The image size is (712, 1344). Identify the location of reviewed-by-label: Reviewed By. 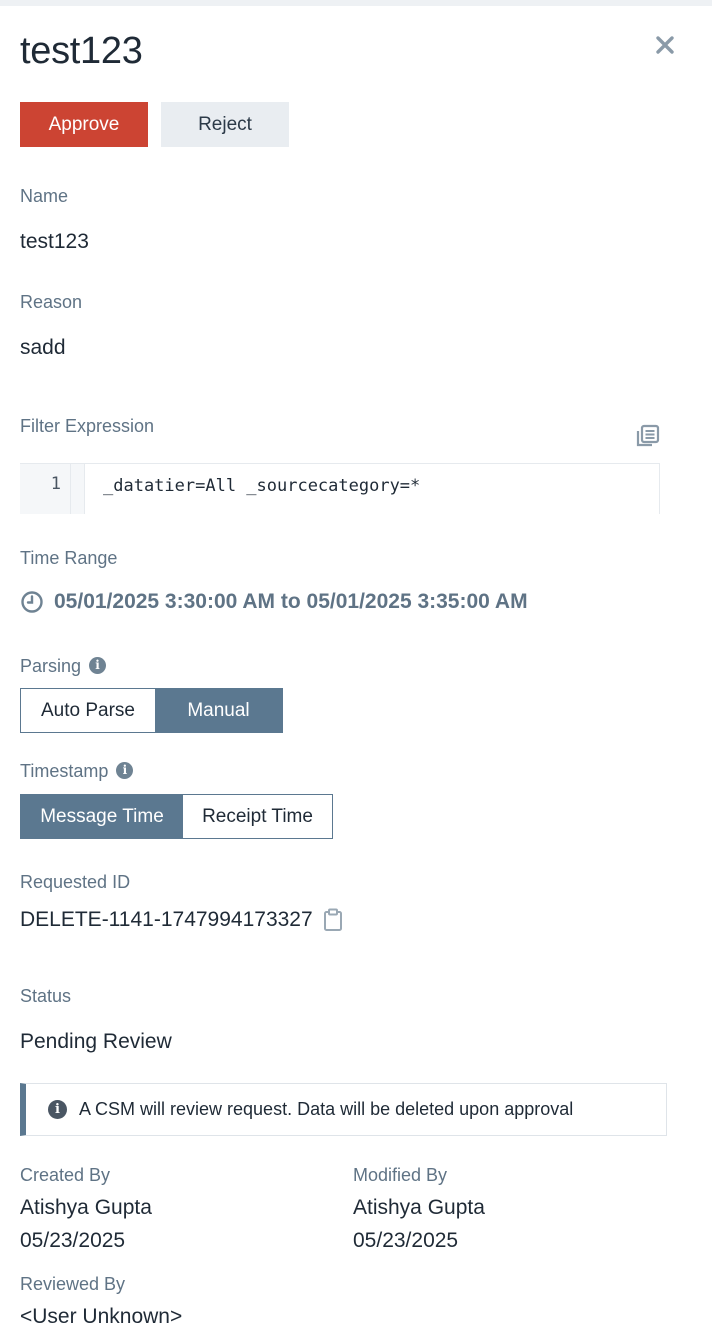
(73, 1284).